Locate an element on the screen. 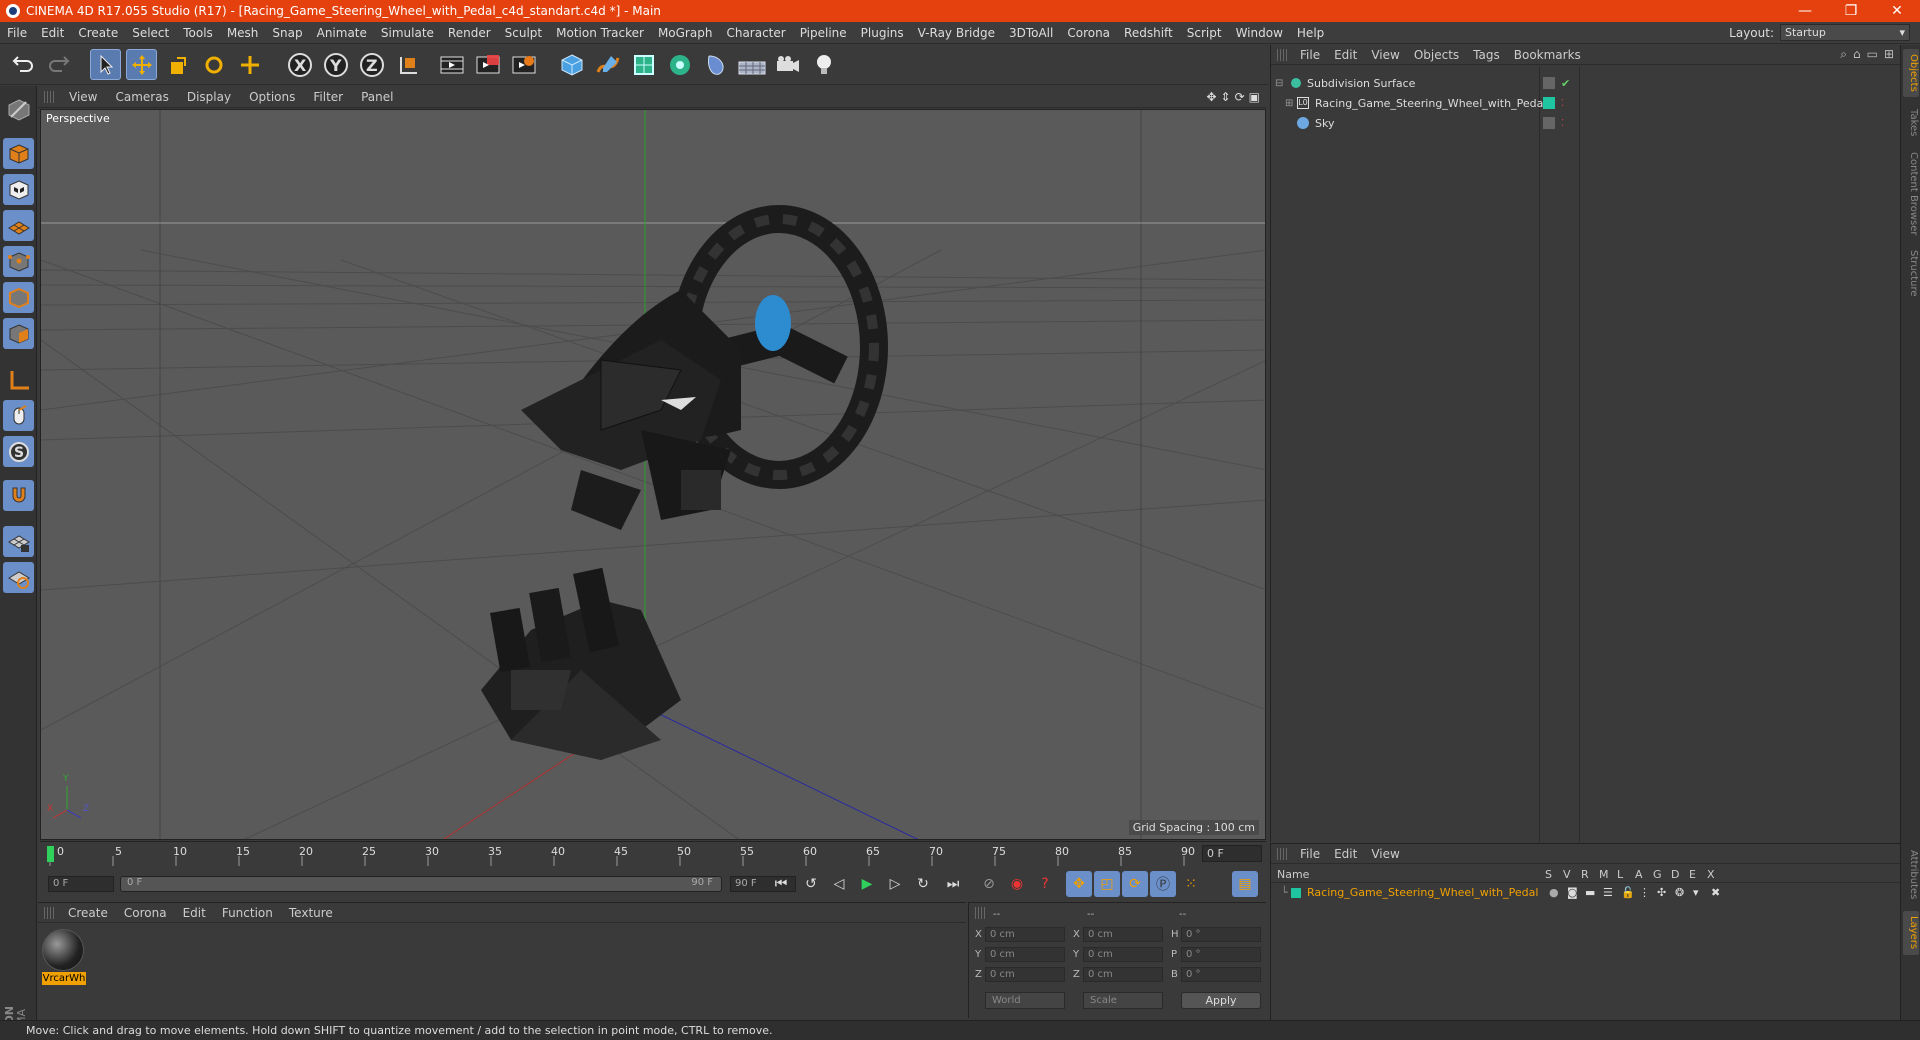  col-solo: S is located at coordinates (1554, 874).